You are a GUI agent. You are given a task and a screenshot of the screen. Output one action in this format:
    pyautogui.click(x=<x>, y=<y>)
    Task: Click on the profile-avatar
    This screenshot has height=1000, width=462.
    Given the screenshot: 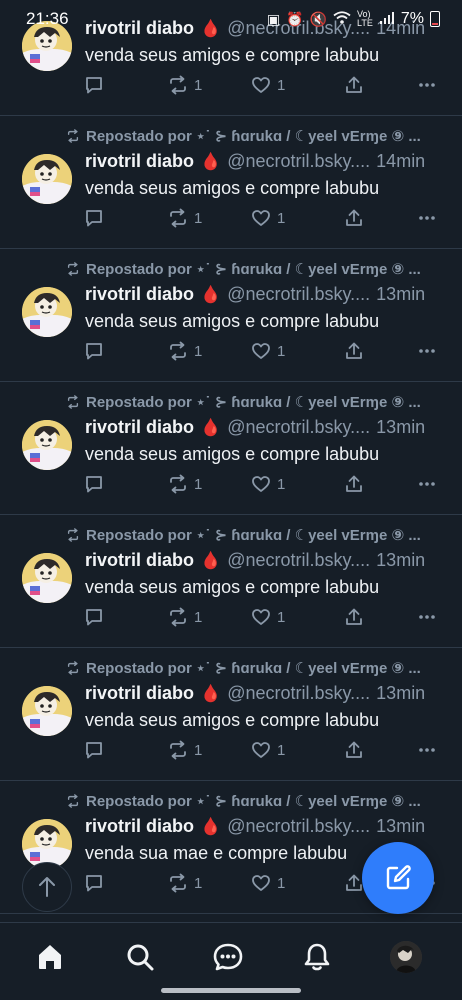 What is the action you would take?
    pyautogui.click(x=406, y=957)
    